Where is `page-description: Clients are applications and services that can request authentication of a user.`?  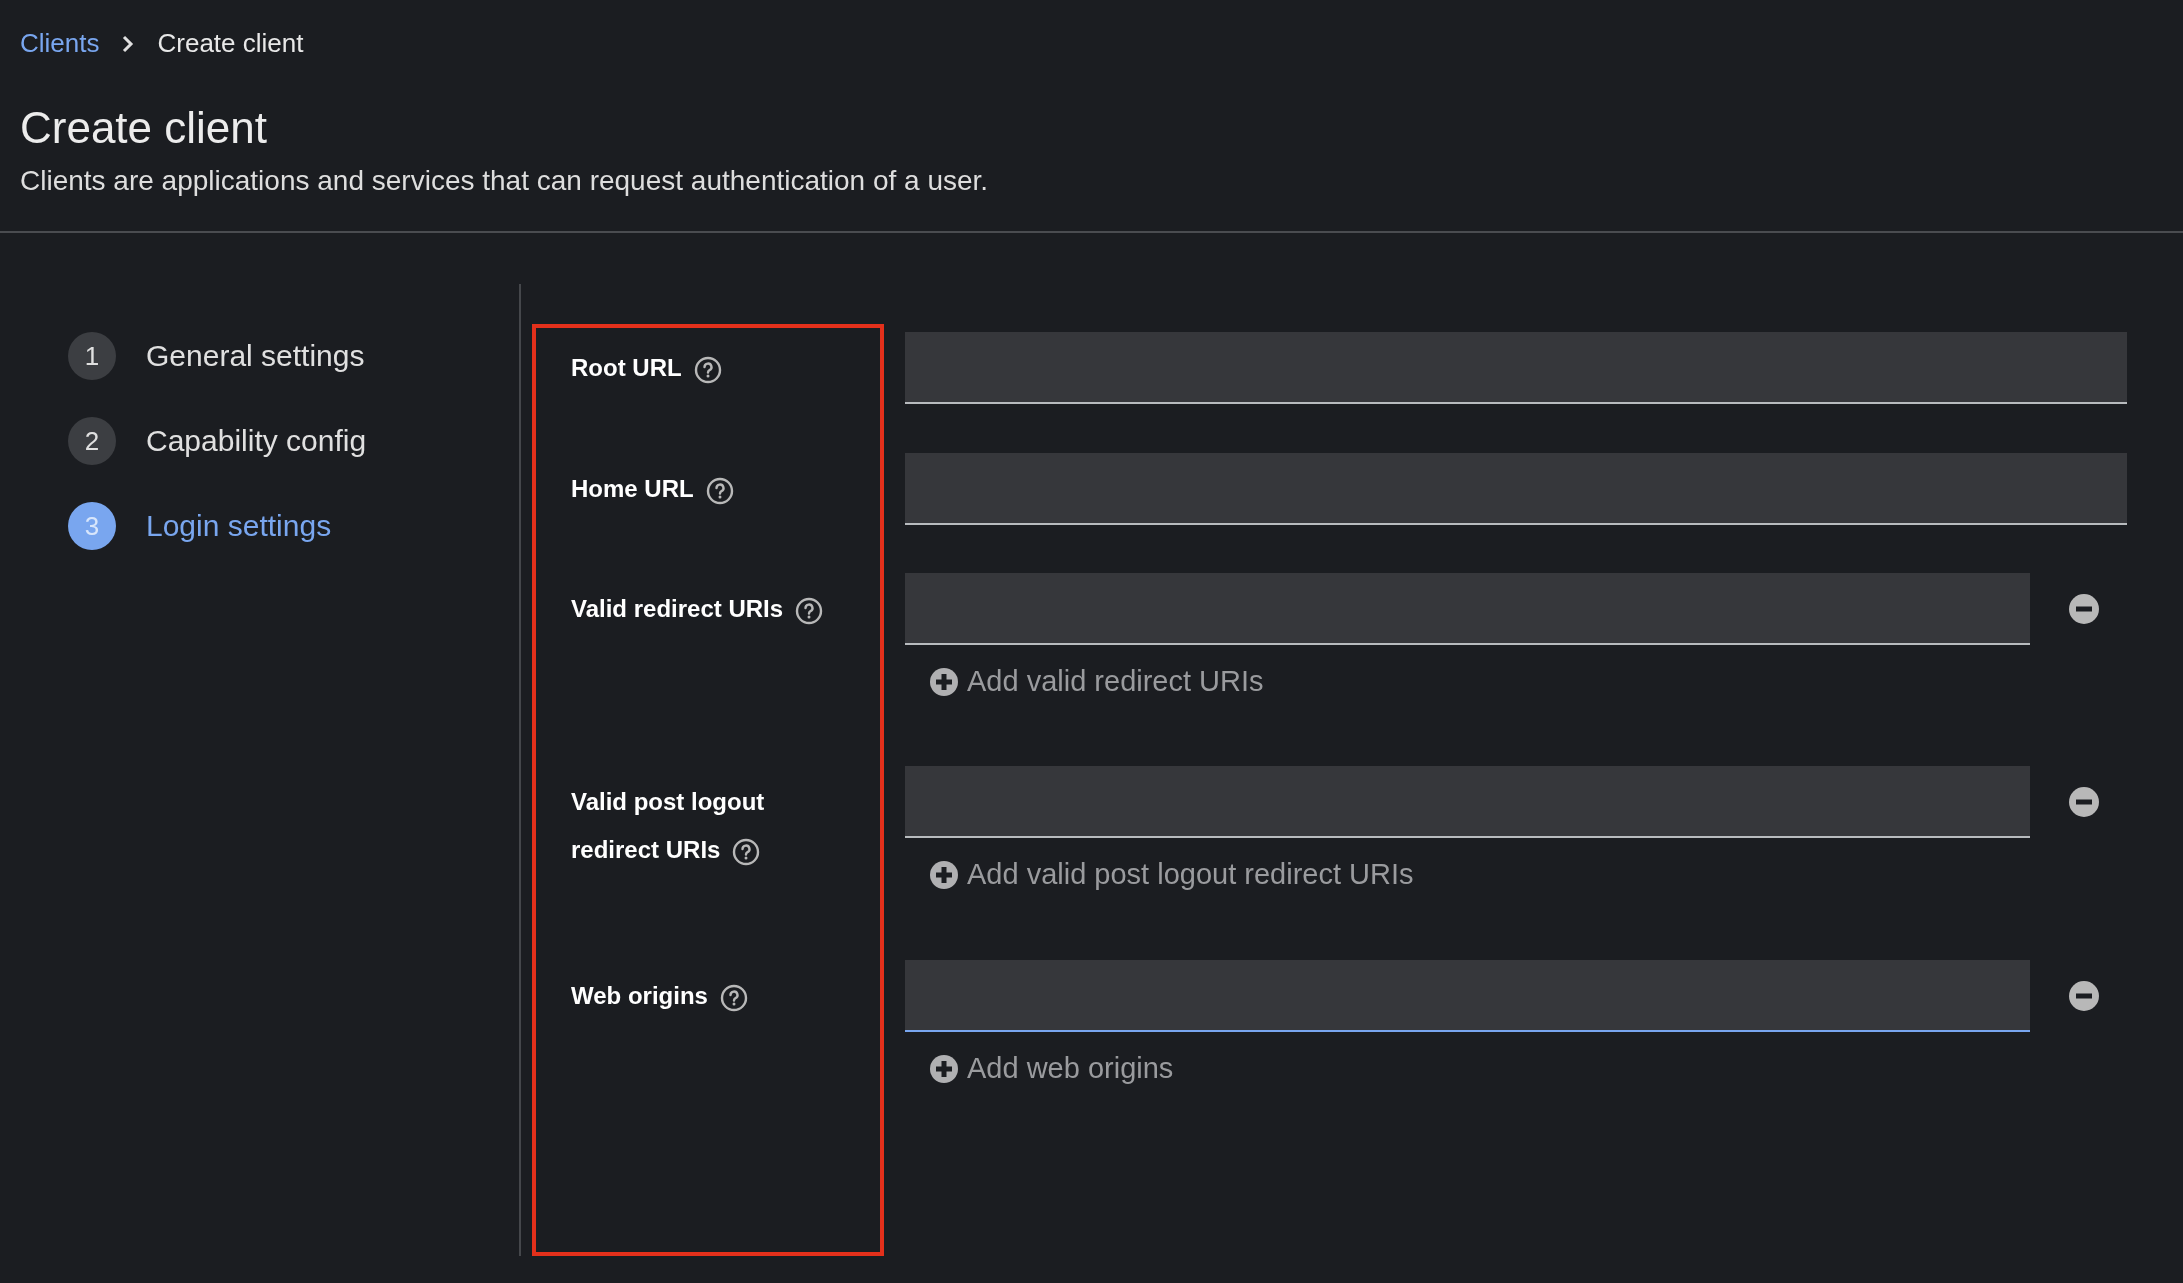
page-description: Clients are applications and services that can request authentication of a user. is located at coordinates (505, 181).